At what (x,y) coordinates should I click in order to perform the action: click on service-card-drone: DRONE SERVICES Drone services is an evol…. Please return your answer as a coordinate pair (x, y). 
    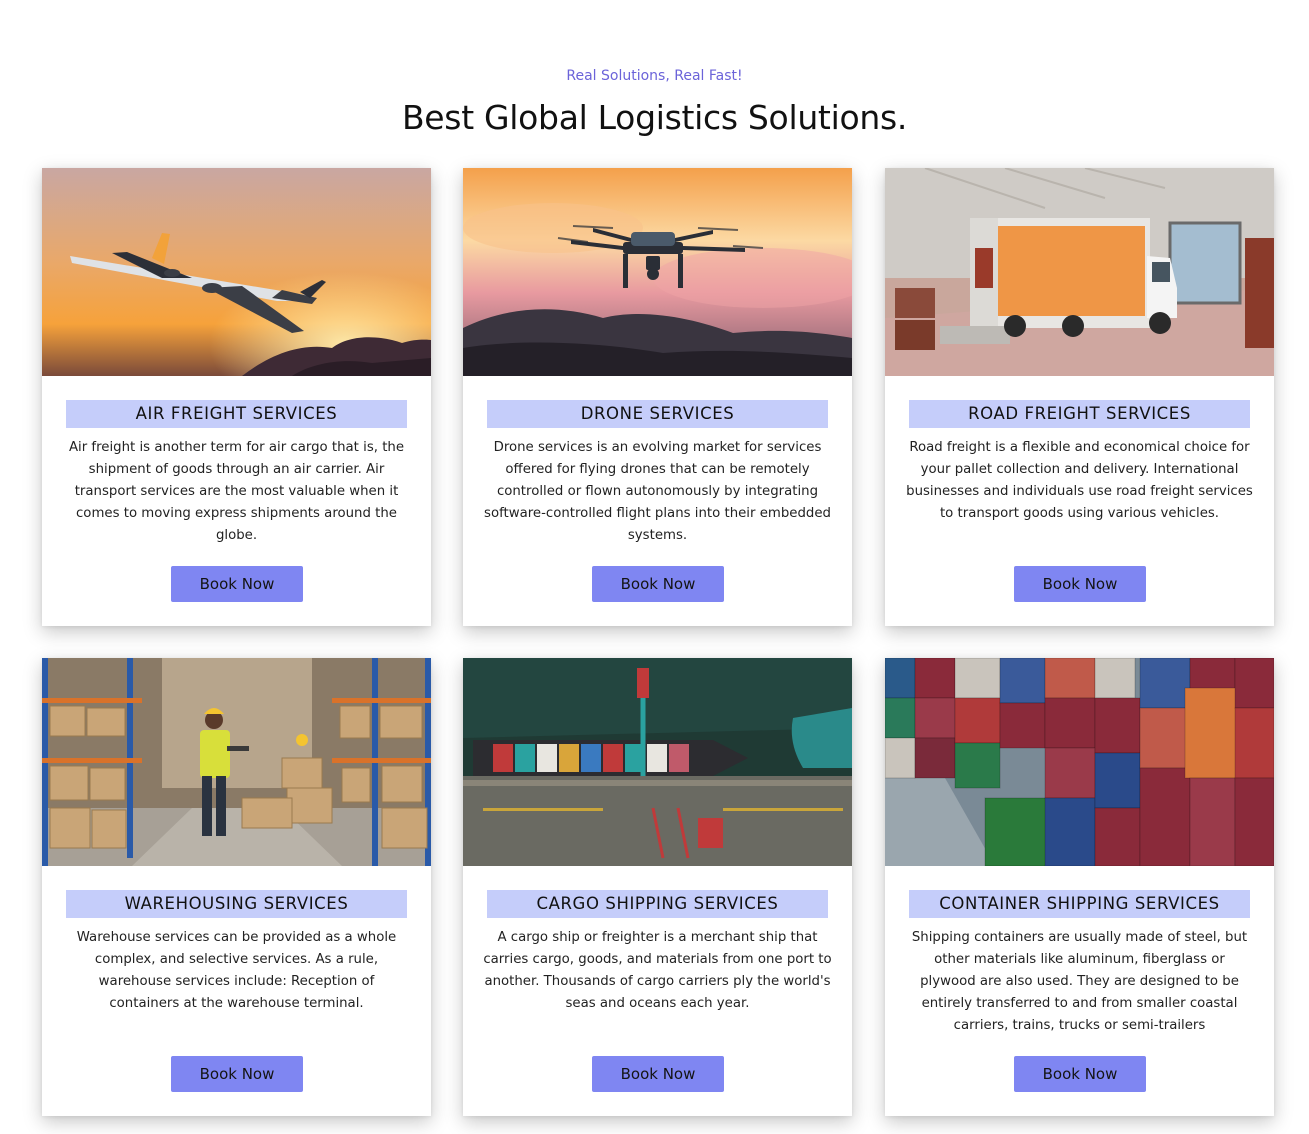
    Looking at the image, I should click on (657, 397).